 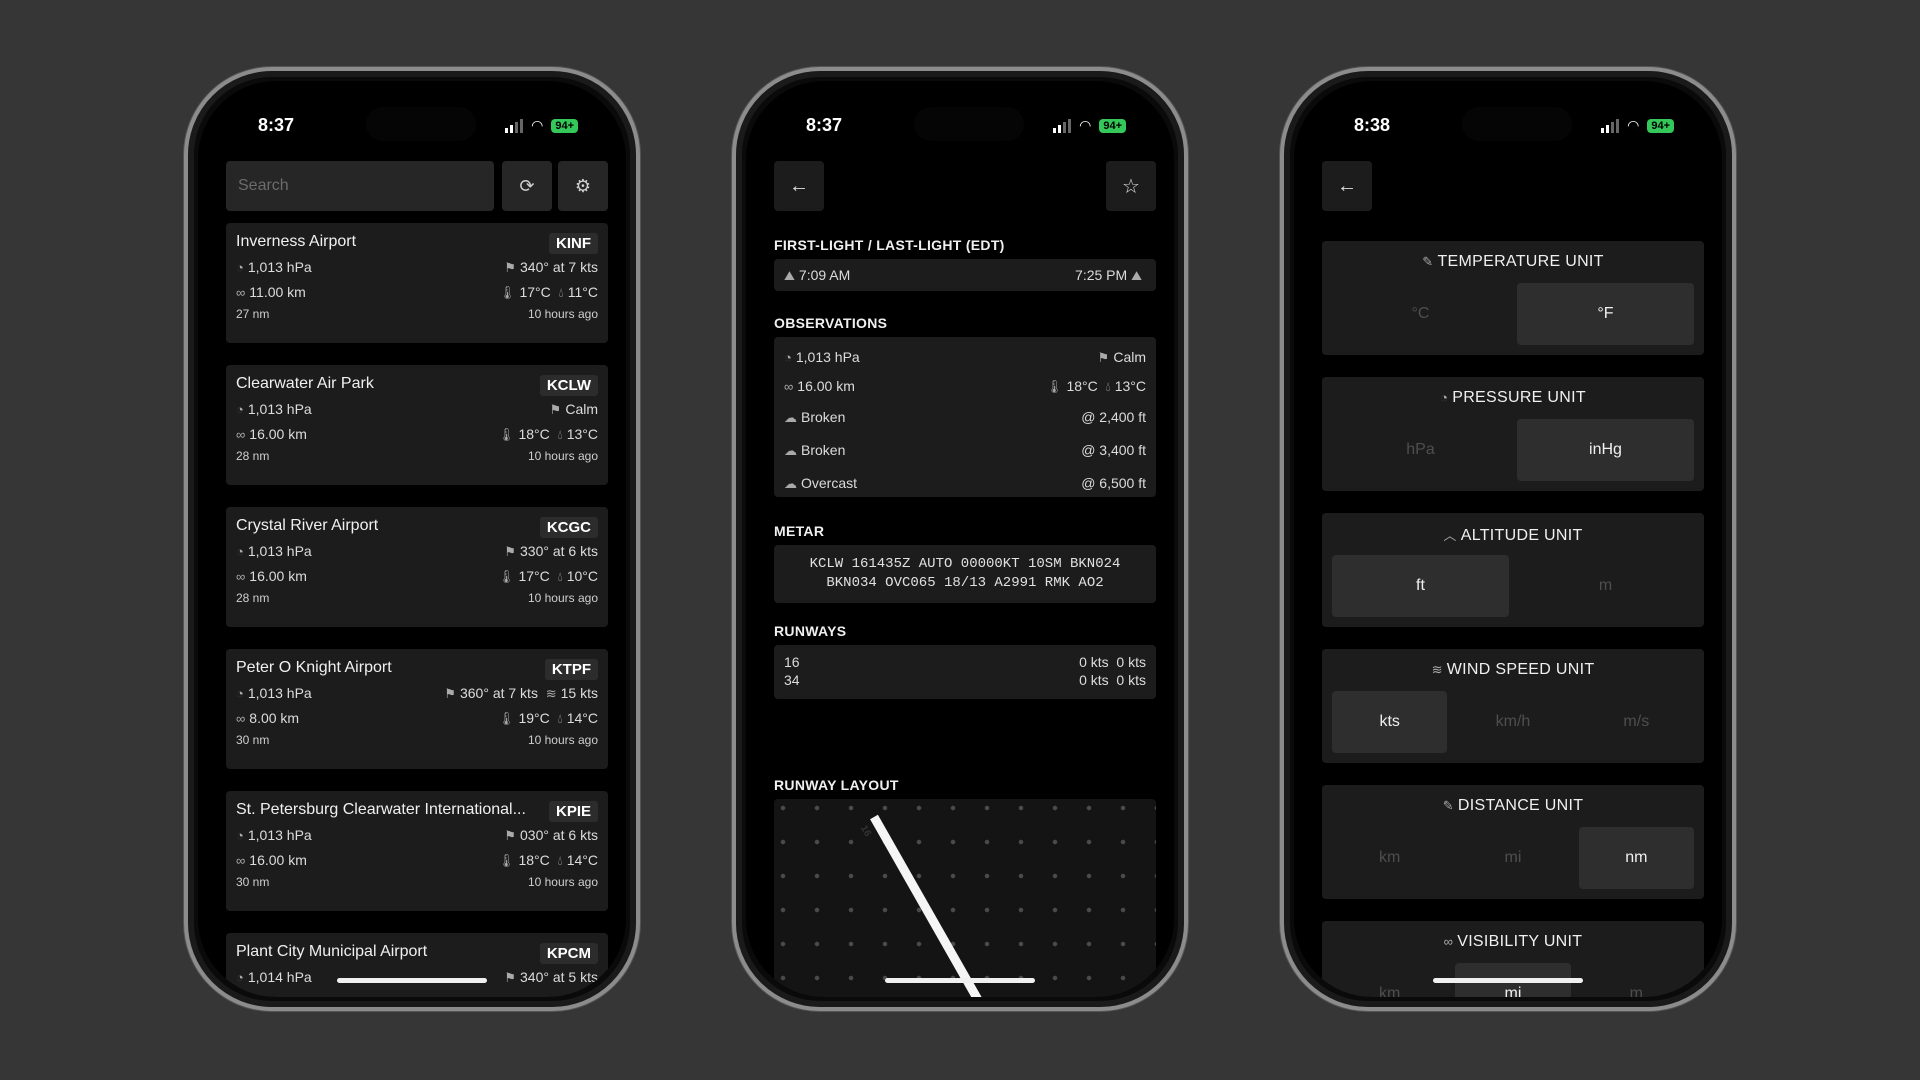 I want to click on temperature: 18°C, so click(x=534, y=434).